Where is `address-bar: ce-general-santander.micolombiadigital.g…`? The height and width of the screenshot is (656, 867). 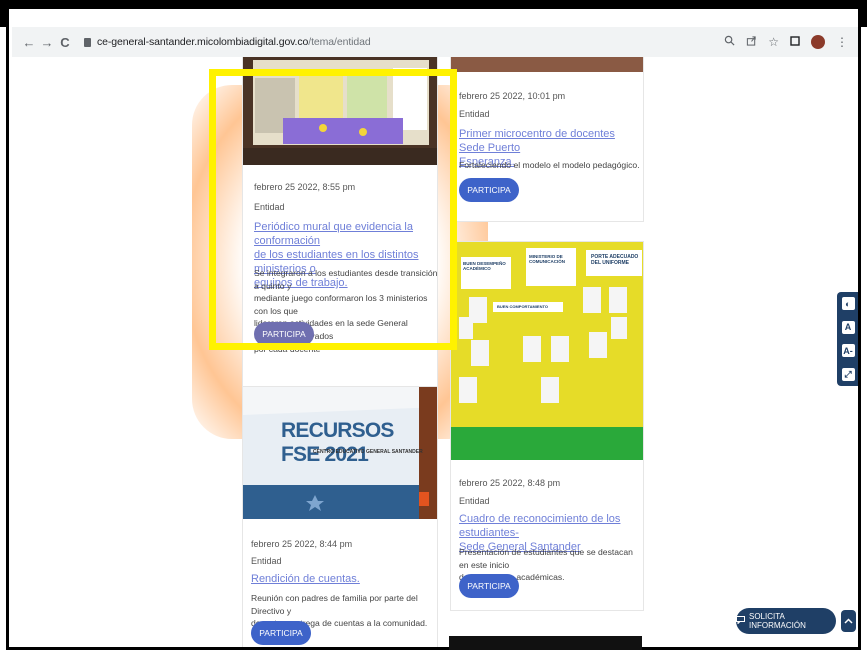 address-bar: ce-general-santander.micolombiadigital.g… is located at coordinates (227, 42).